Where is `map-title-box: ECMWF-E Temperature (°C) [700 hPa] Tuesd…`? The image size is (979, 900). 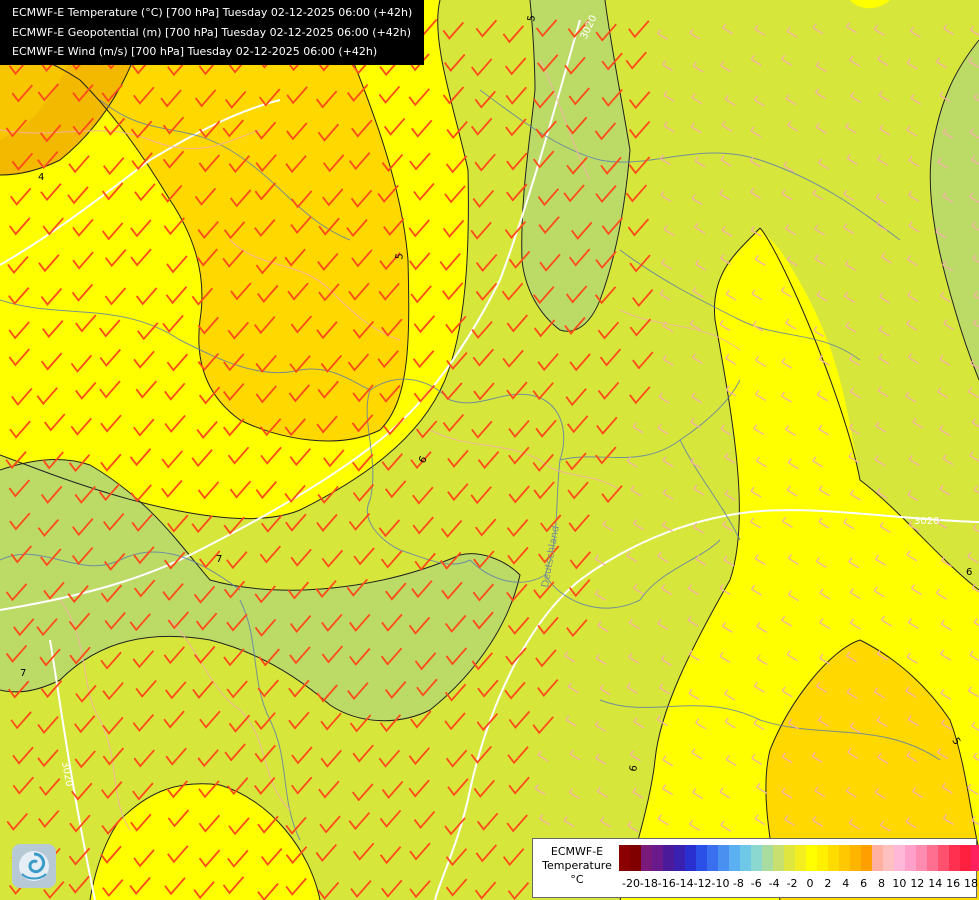
map-title-box: ECMWF-E Temperature (°C) [700 hPa] Tuesd… is located at coordinates (212, 32).